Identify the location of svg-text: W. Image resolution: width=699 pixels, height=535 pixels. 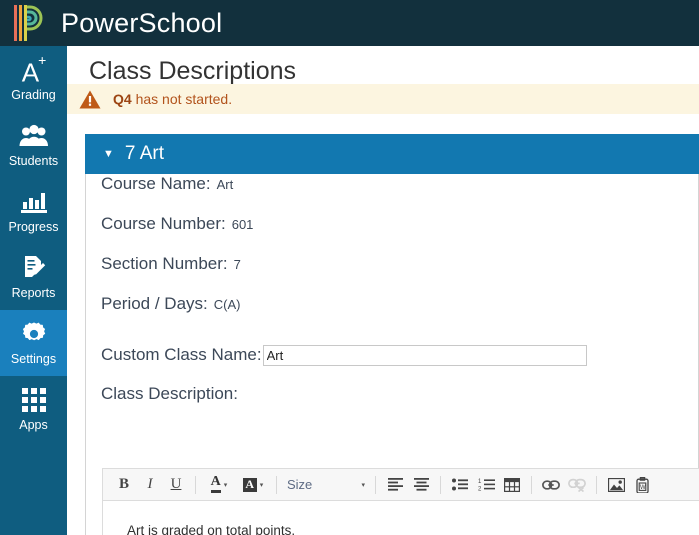
(643, 487).